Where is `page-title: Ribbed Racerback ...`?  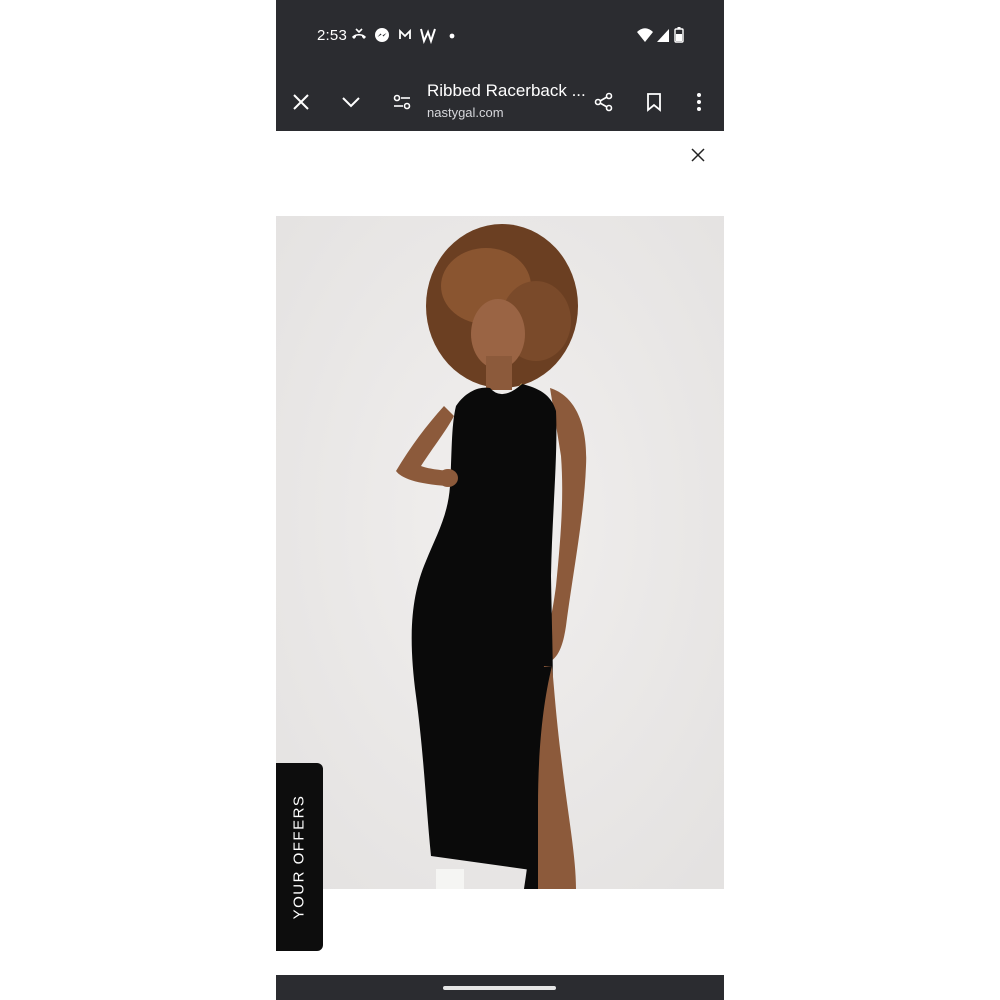 page-title: Ribbed Racerback ... is located at coordinates (506, 90).